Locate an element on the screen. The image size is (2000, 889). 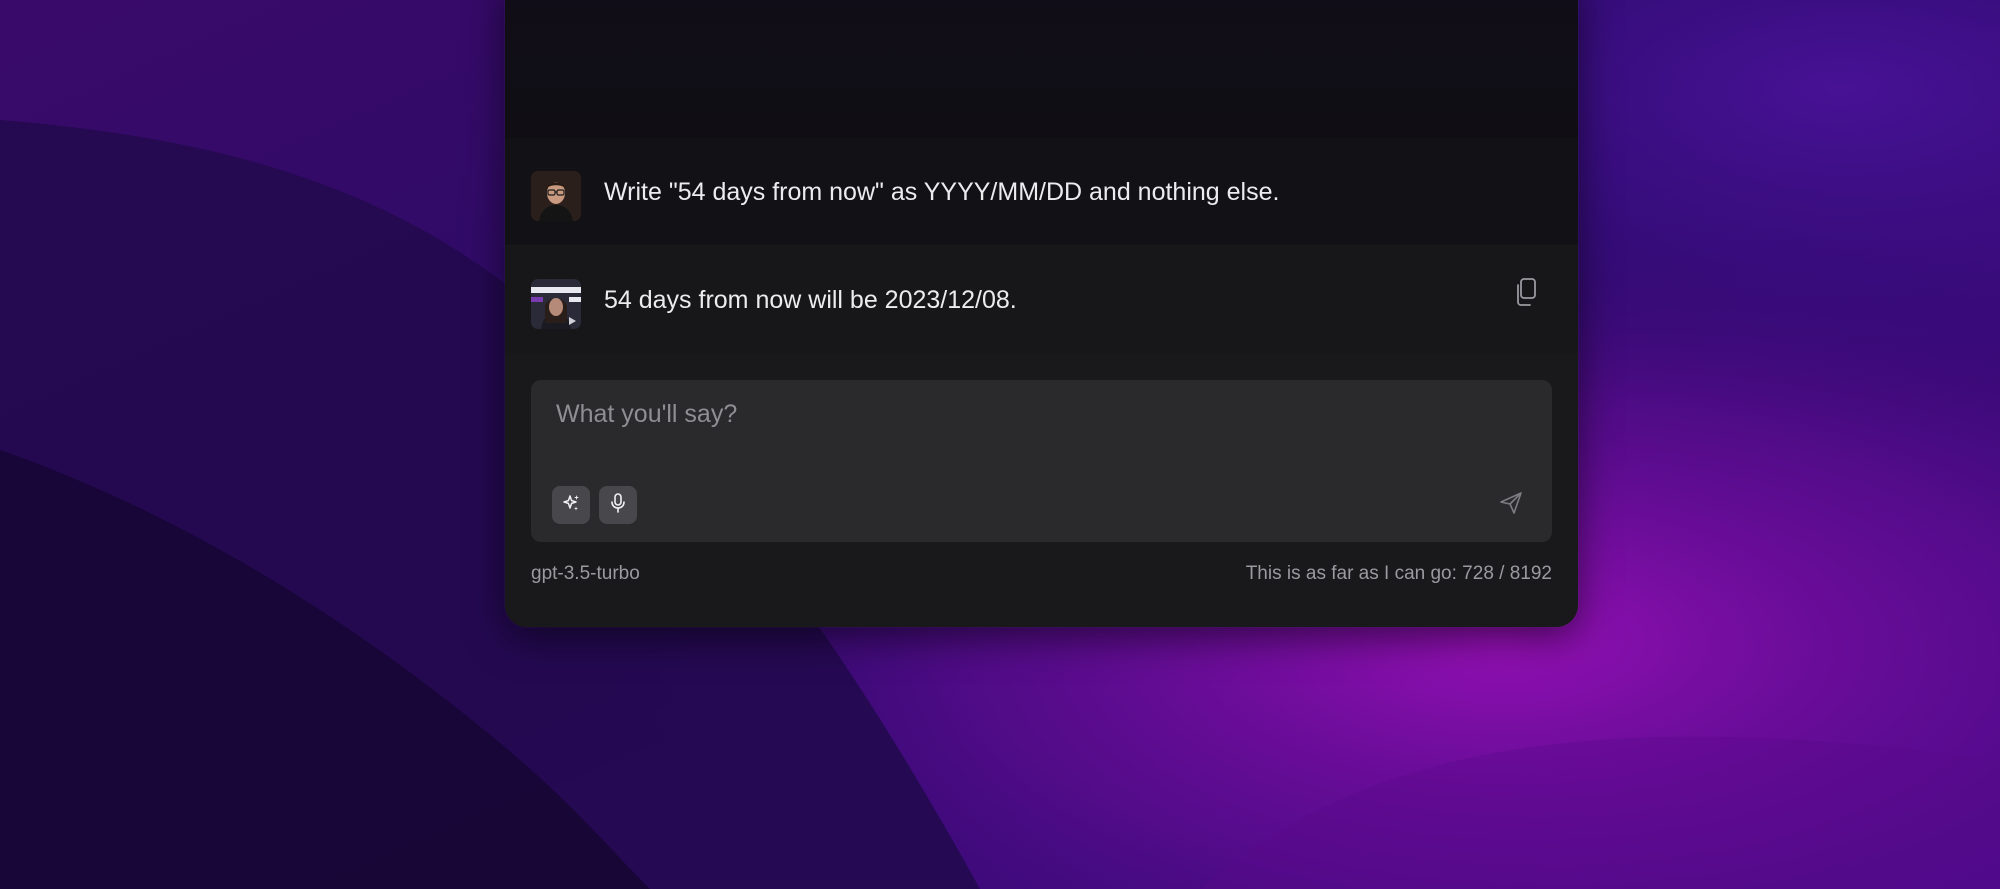
model-name-label: gpt-3.5-turbo is located at coordinates (585, 573).